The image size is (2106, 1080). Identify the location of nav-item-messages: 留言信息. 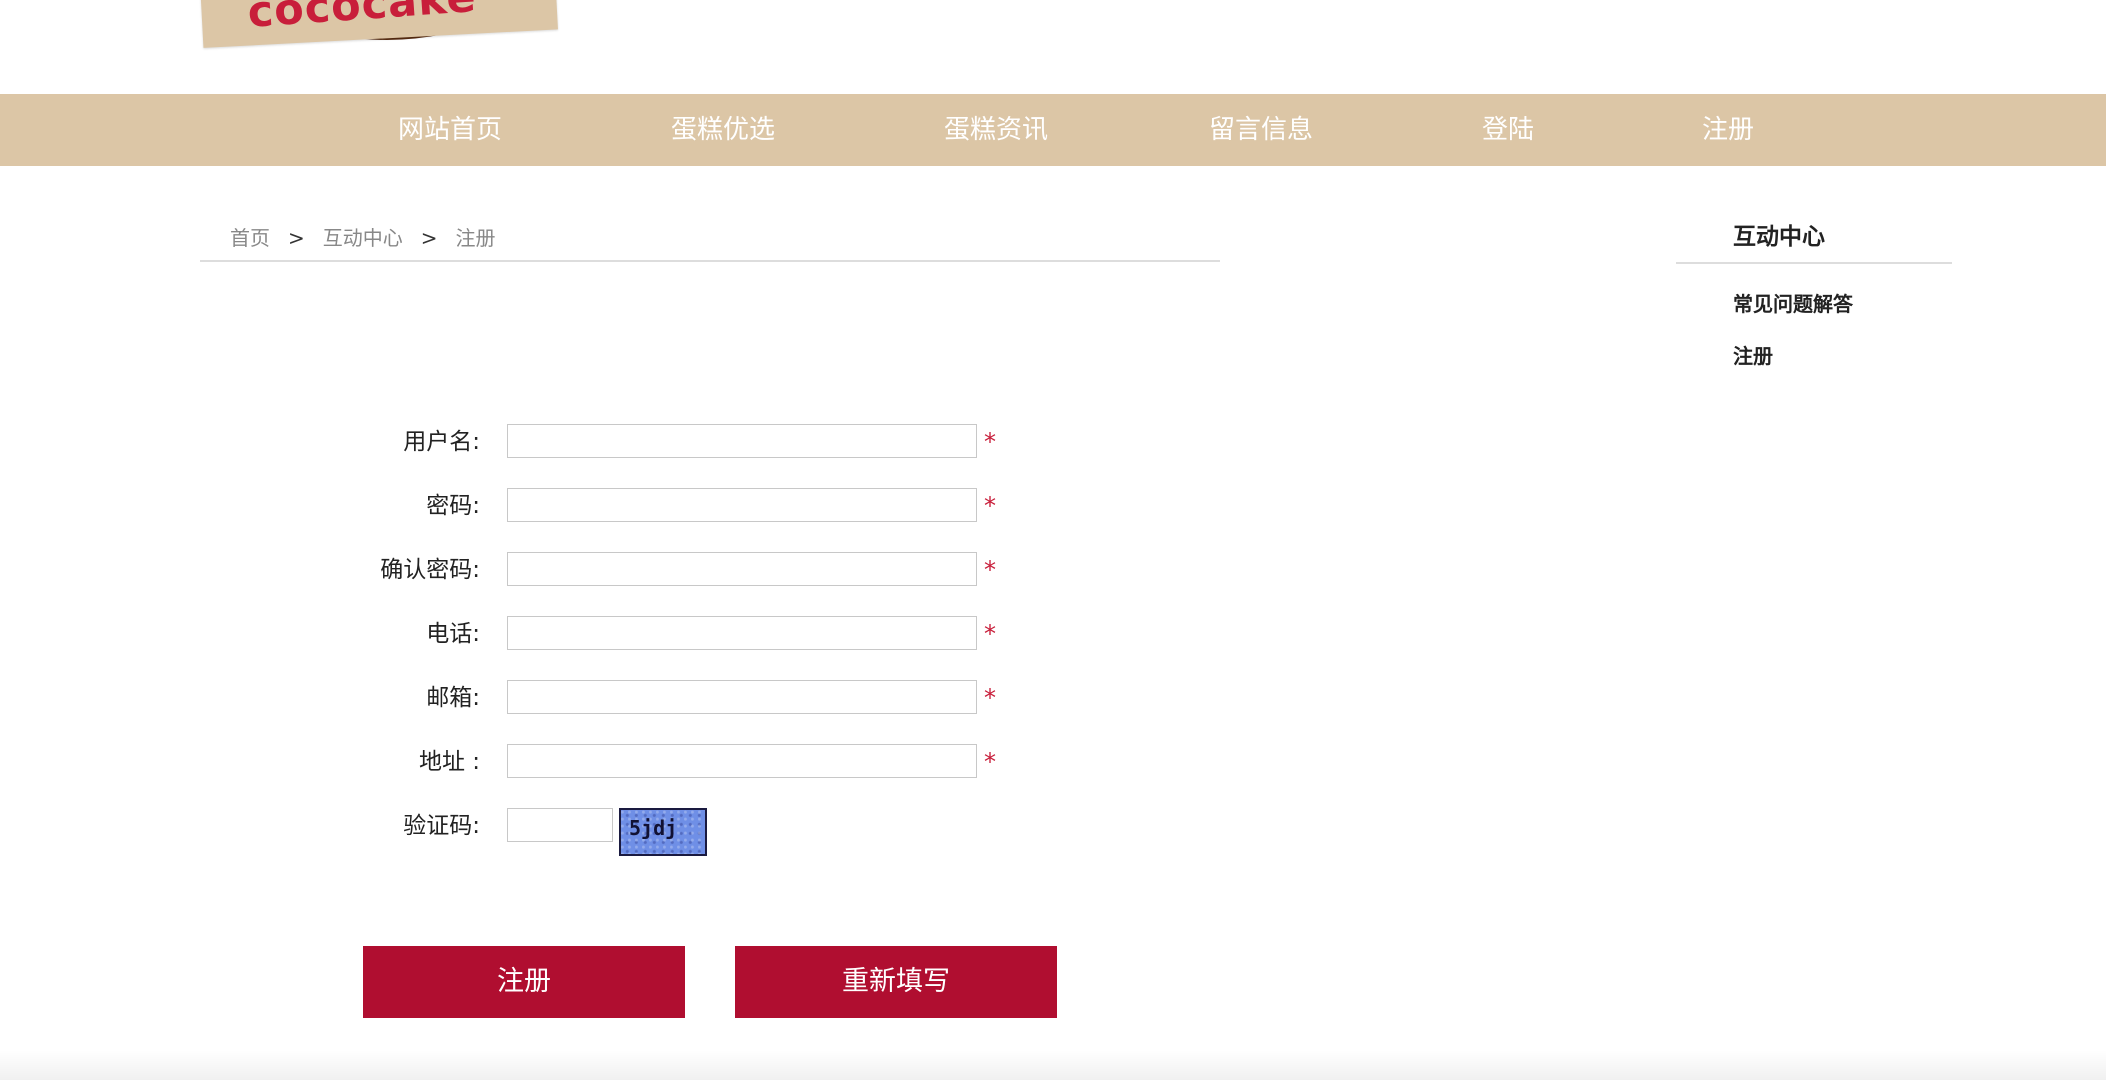
(1261, 130).